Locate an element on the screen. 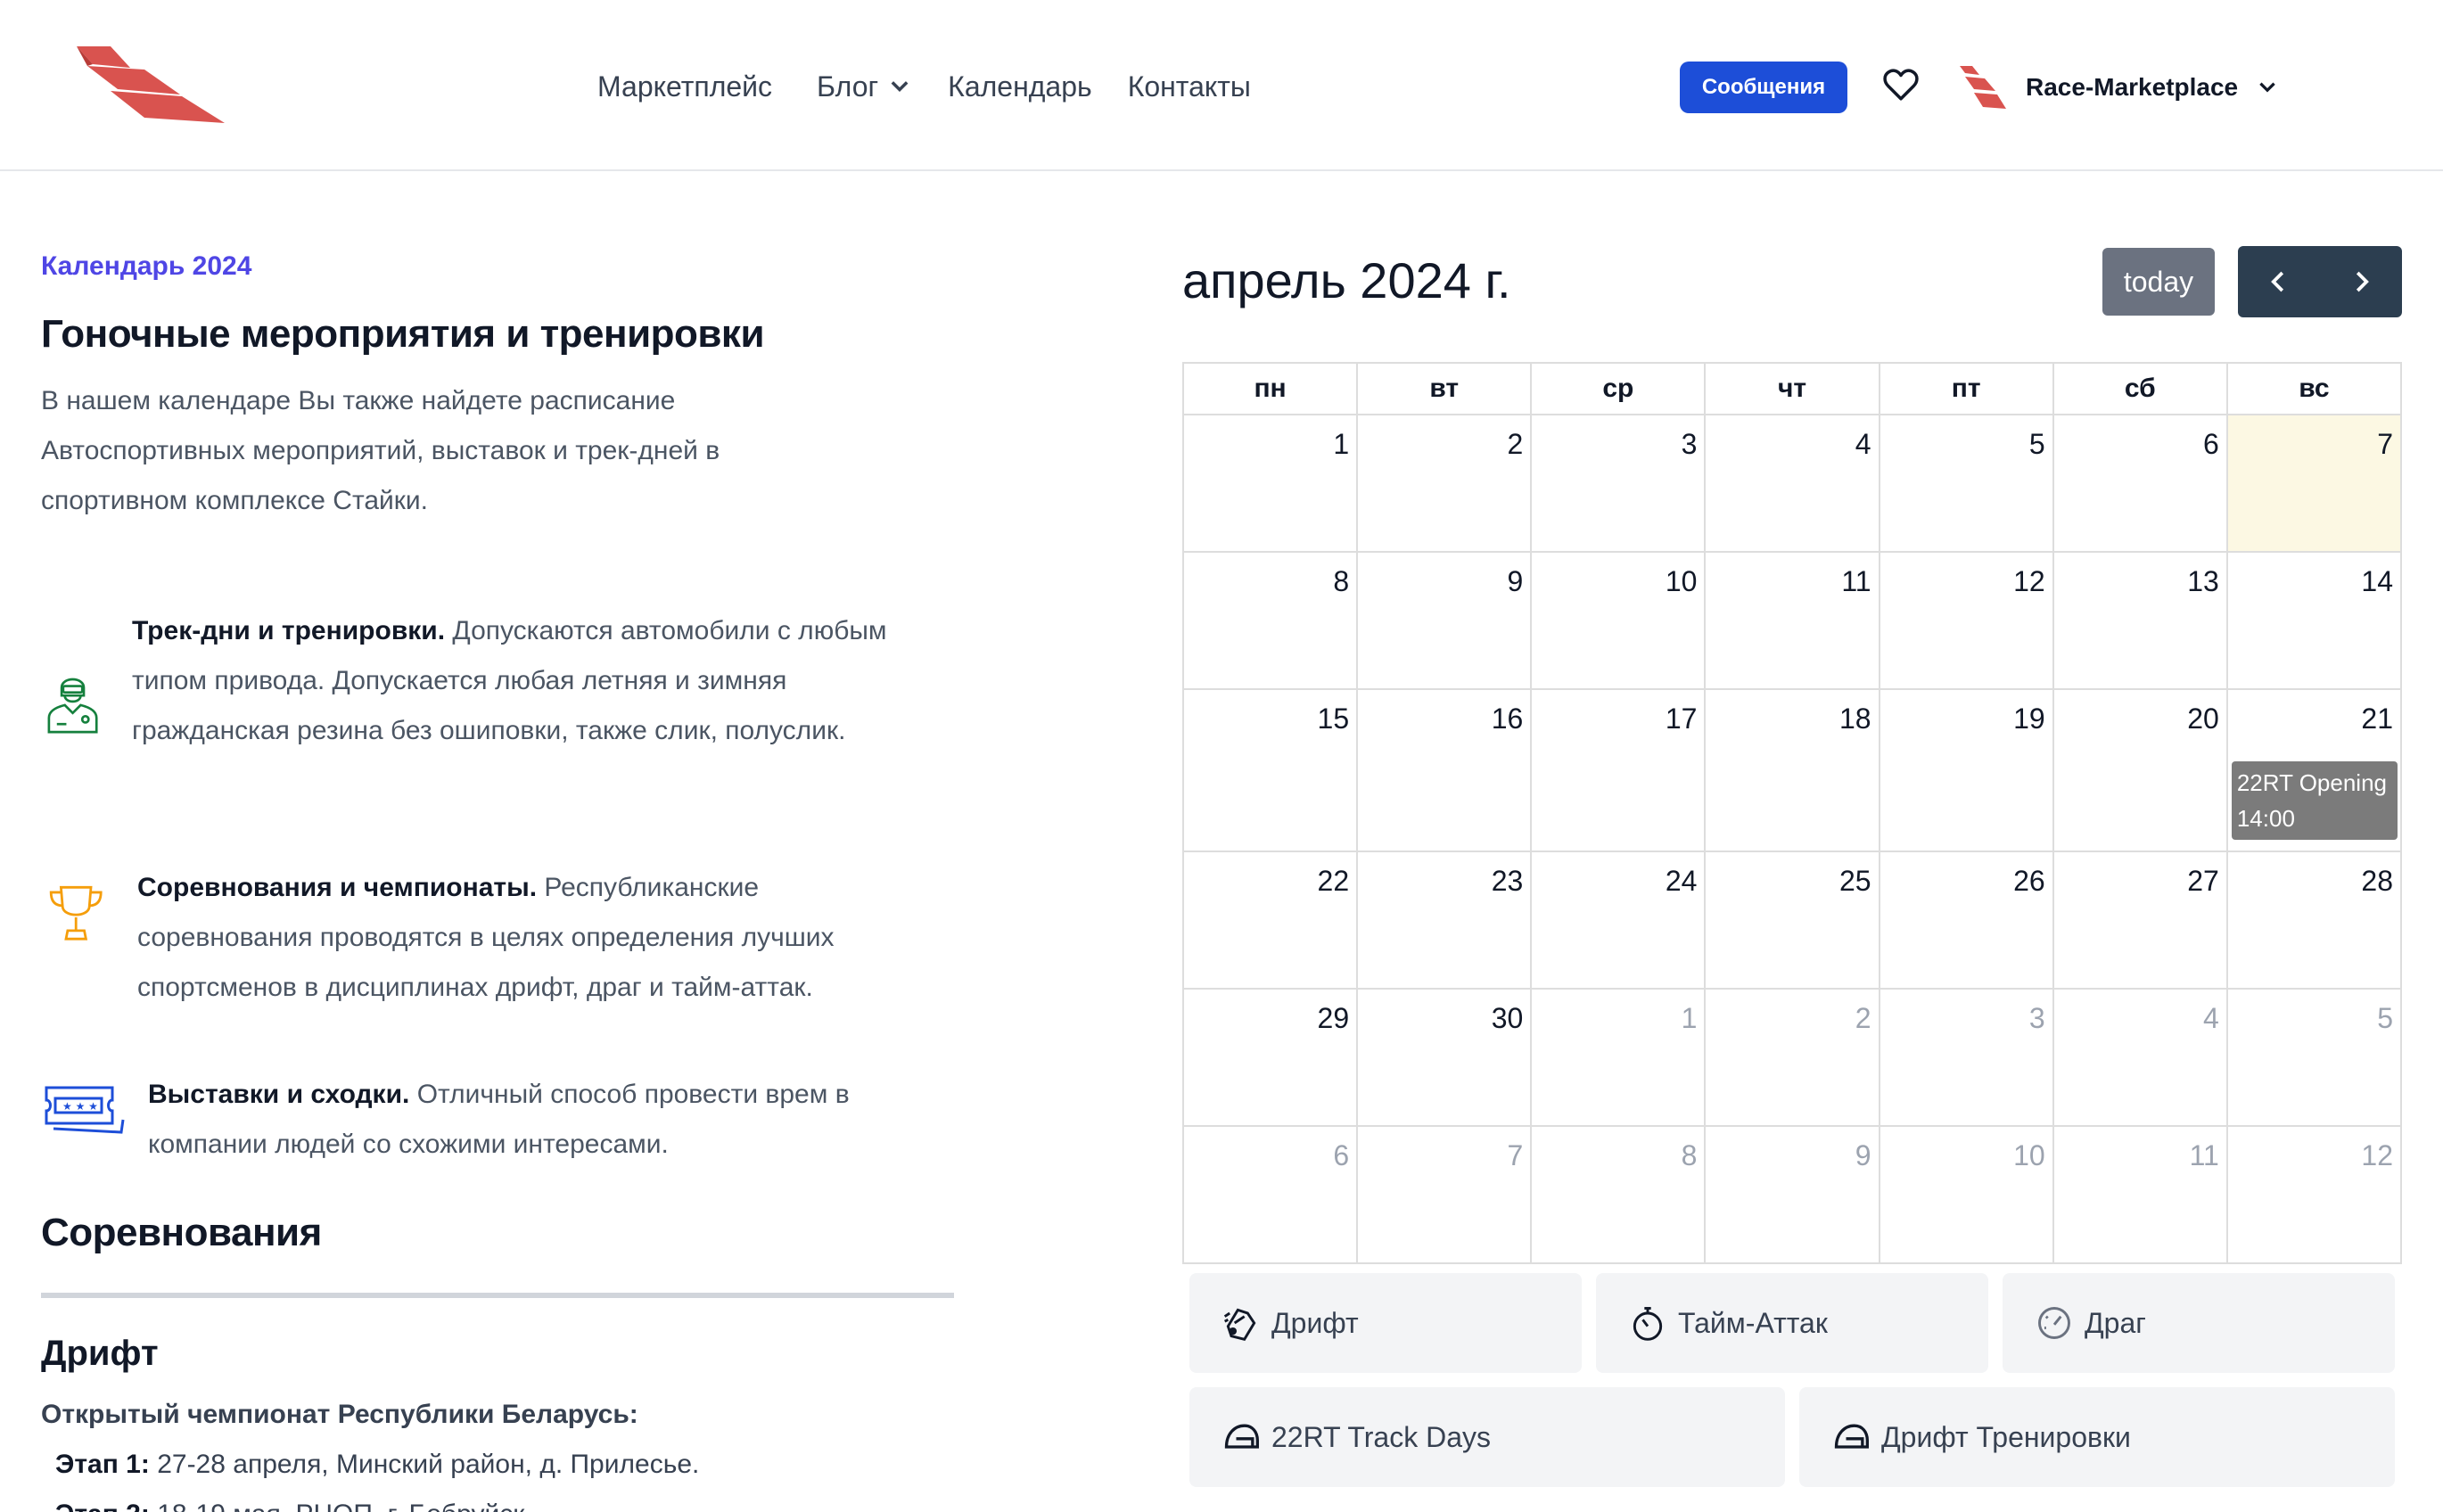  weekday-header: пт is located at coordinates (1966, 388).